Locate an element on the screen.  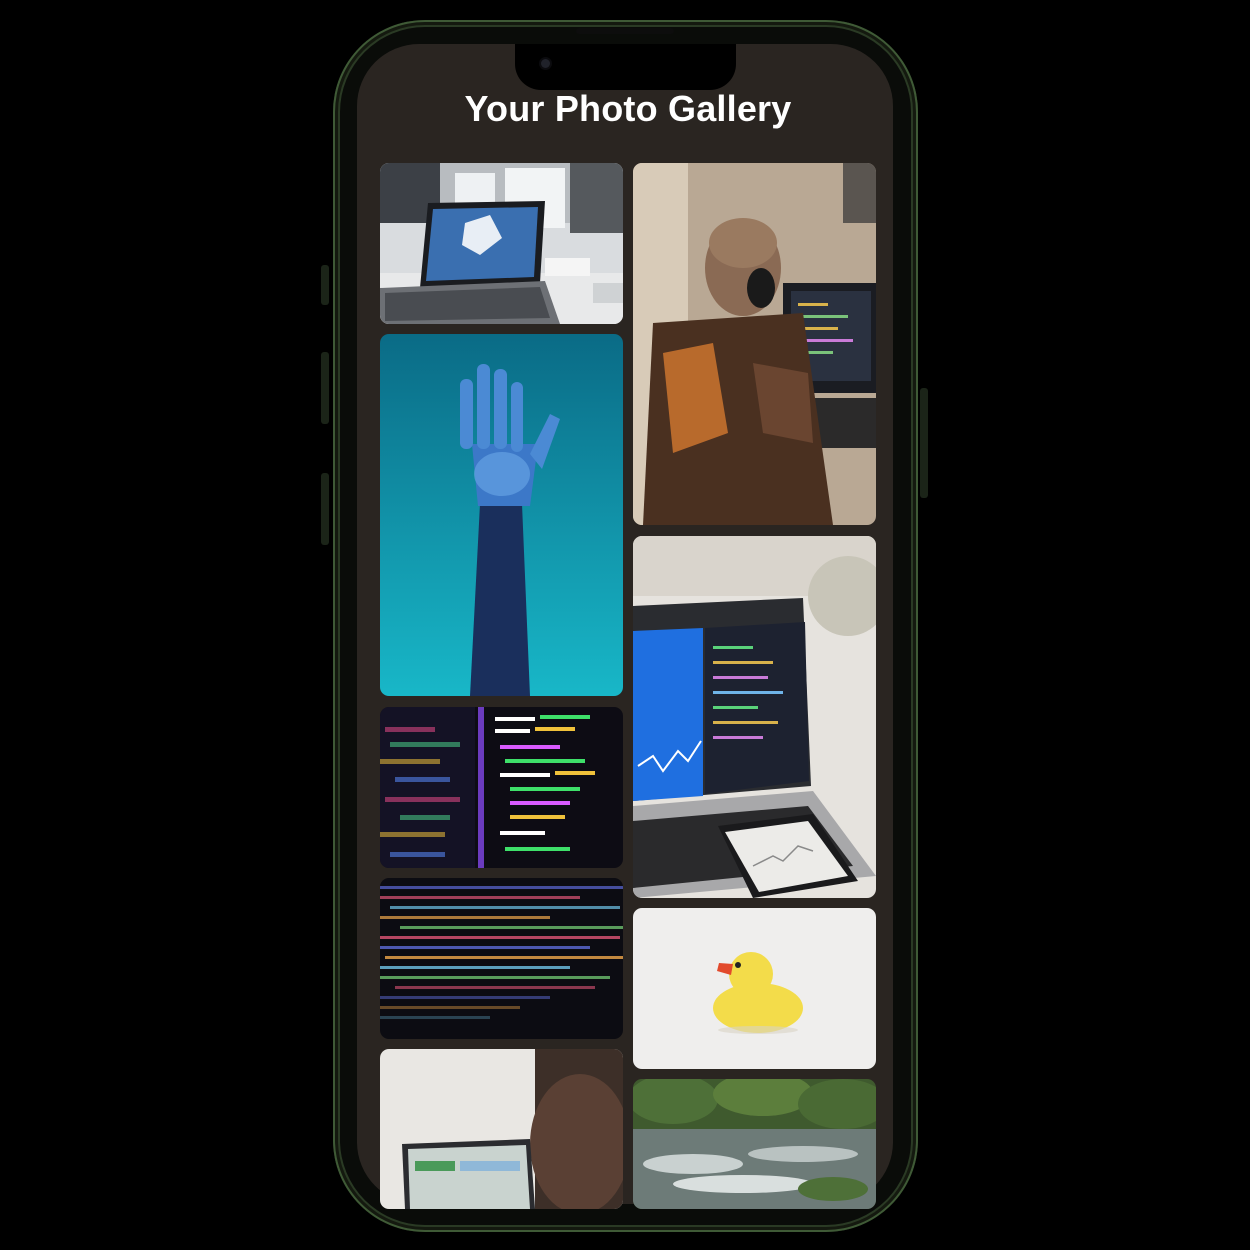
laptop-phone-chart-photo-icon is located at coordinates (754, 717).